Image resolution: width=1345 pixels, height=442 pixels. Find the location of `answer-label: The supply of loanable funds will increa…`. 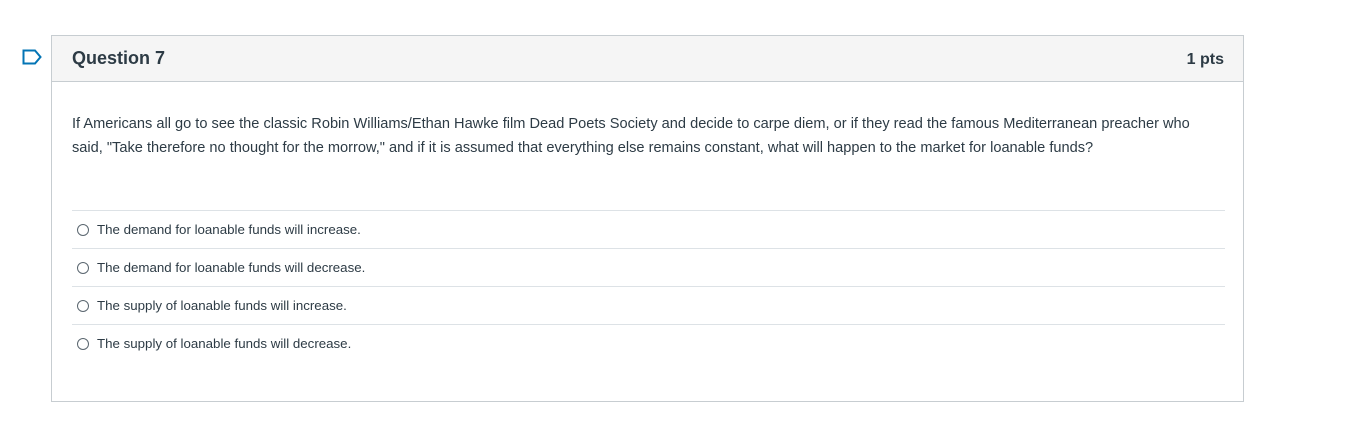

answer-label: The supply of loanable funds will increa… is located at coordinates (222, 305).